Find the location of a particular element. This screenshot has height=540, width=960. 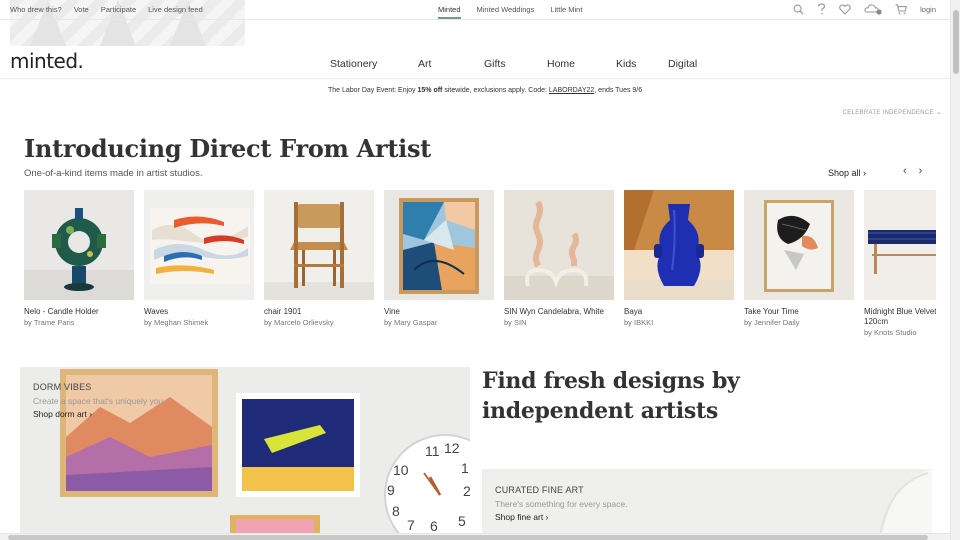

svg-text: 7 is located at coordinates (411, 525).